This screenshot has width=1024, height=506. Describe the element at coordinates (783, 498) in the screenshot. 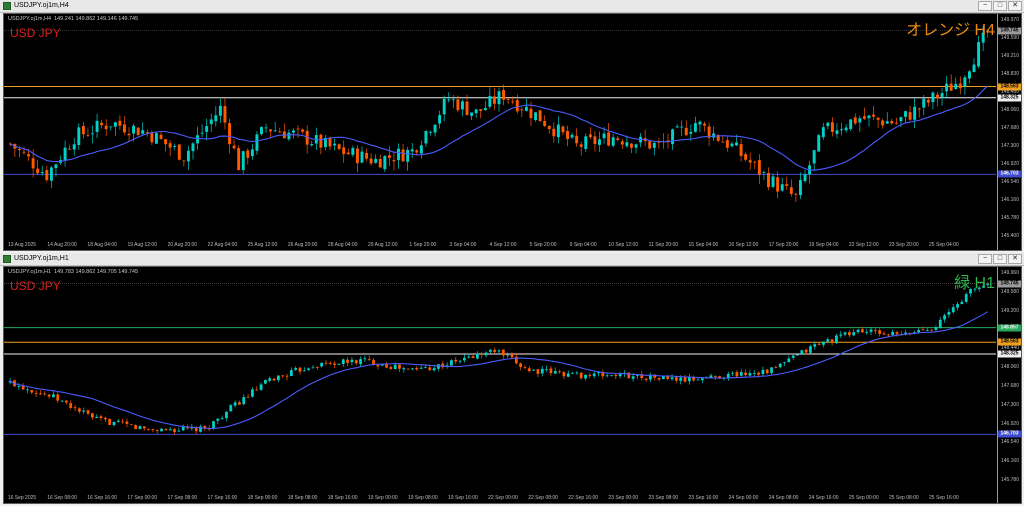

I see `time-tick-label: 24 Sep 08:00` at that location.